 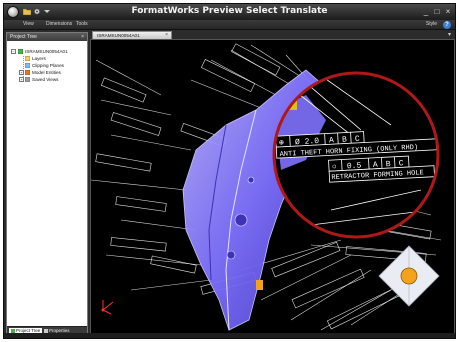 I want to click on tree-item-label: Clipping Planes, so click(x=48, y=65).